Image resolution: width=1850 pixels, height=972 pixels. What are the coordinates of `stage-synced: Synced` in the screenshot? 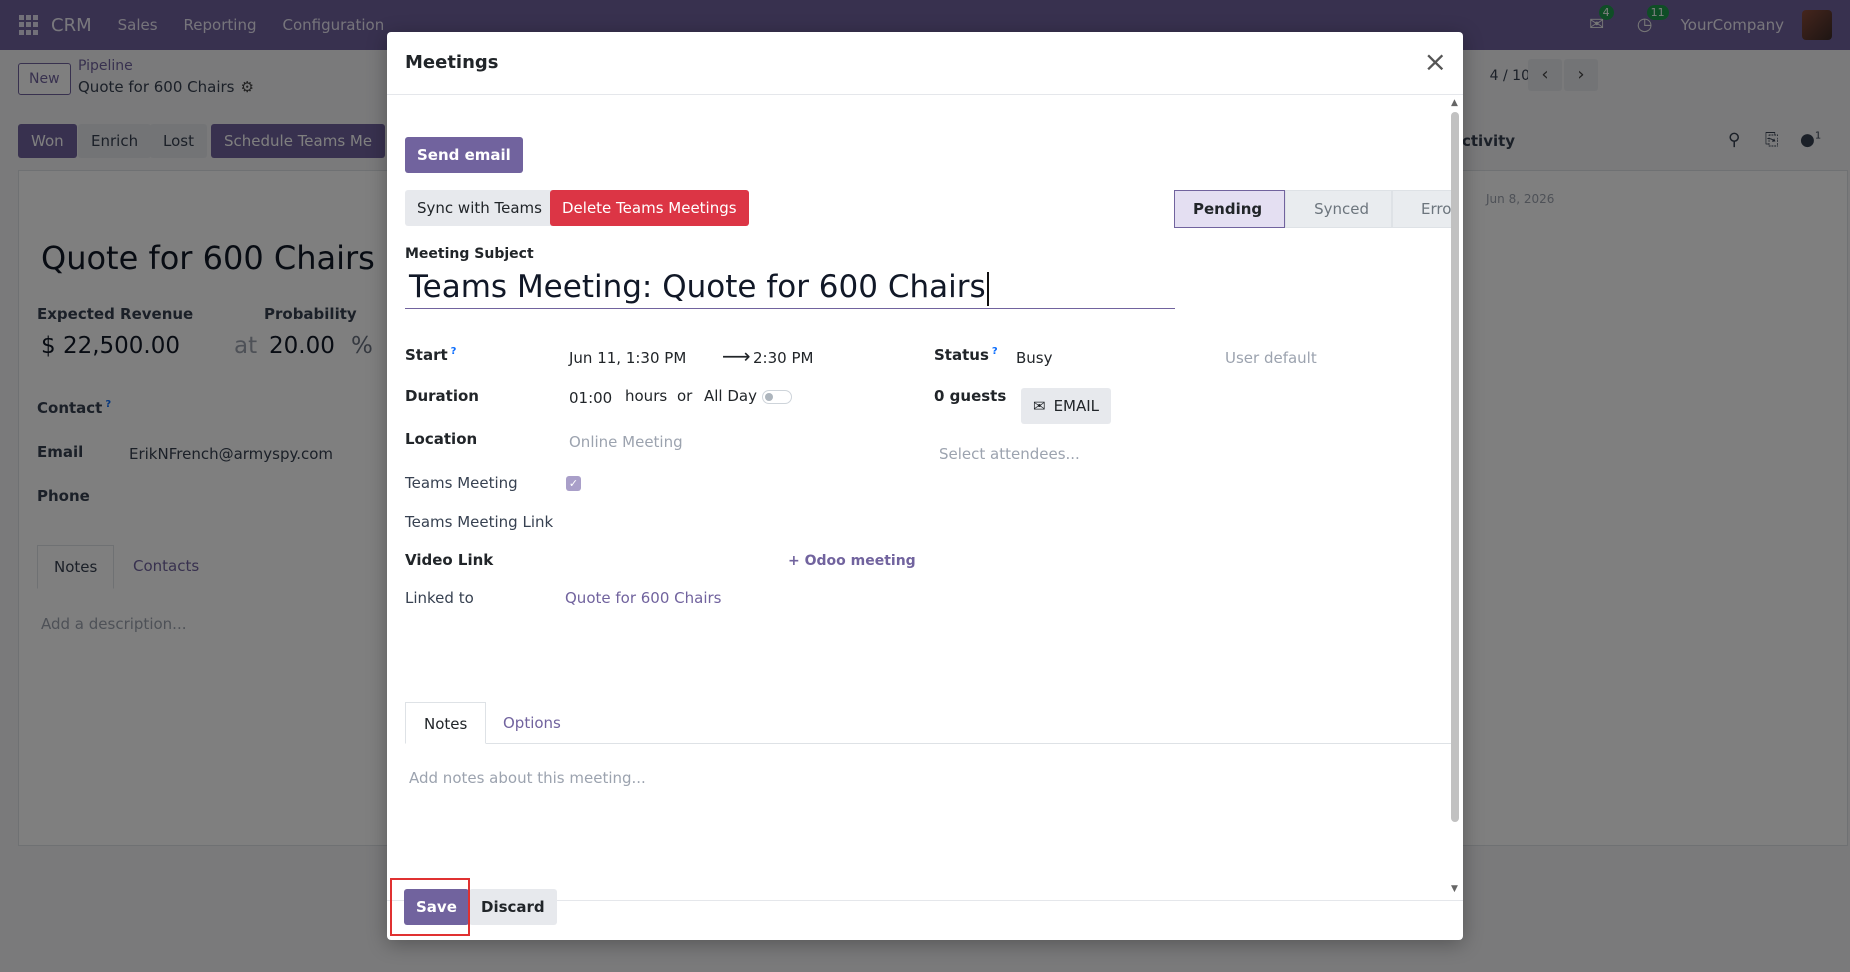 It's located at (1339, 209).